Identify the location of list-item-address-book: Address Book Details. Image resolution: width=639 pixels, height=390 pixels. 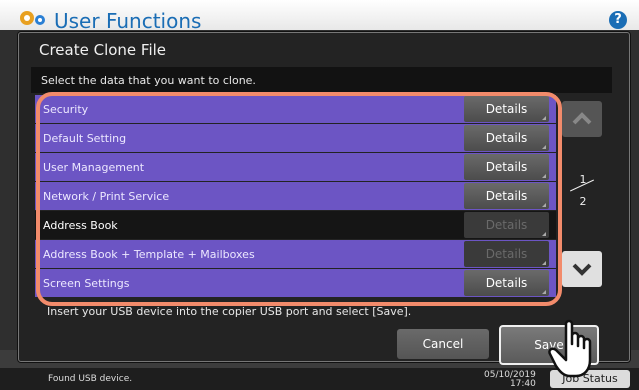
(295, 225).